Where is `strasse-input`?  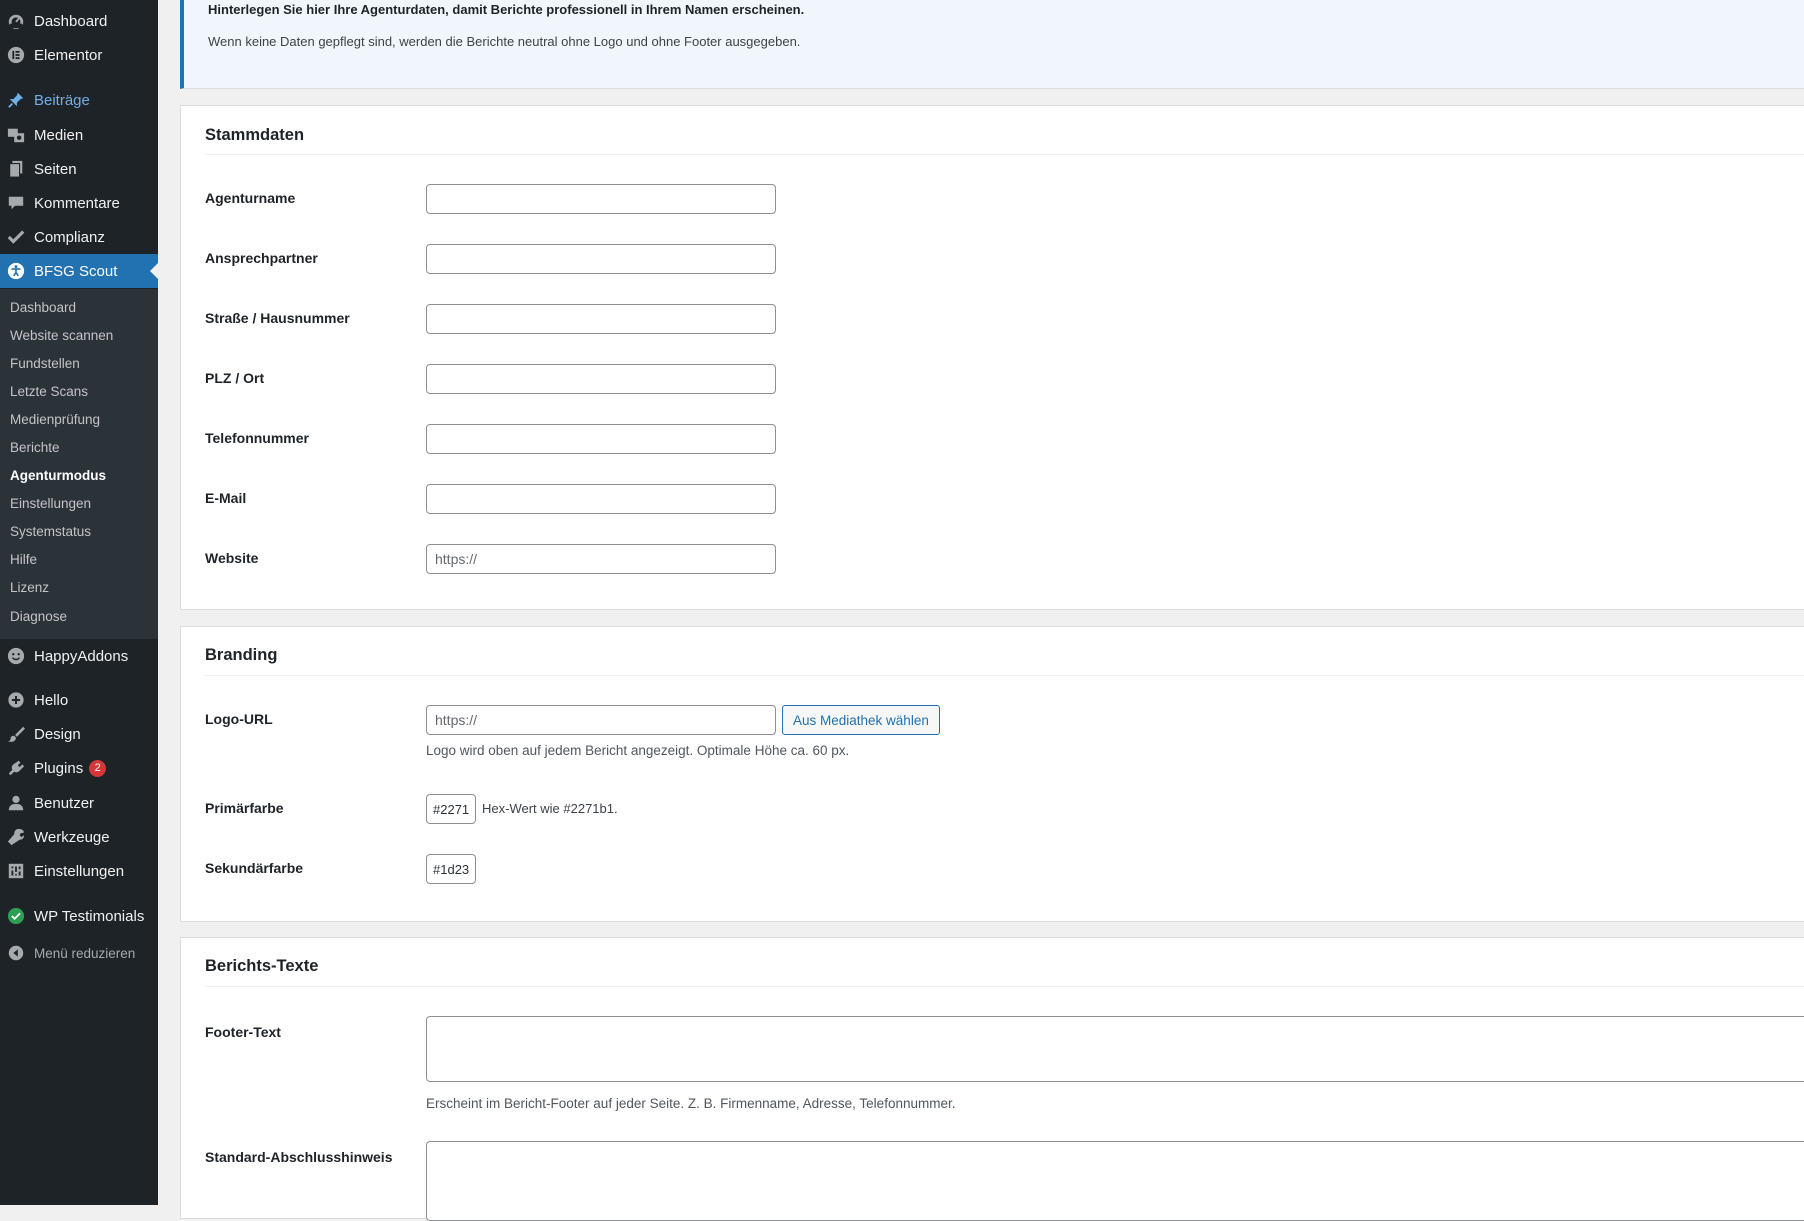 strasse-input is located at coordinates (601, 319).